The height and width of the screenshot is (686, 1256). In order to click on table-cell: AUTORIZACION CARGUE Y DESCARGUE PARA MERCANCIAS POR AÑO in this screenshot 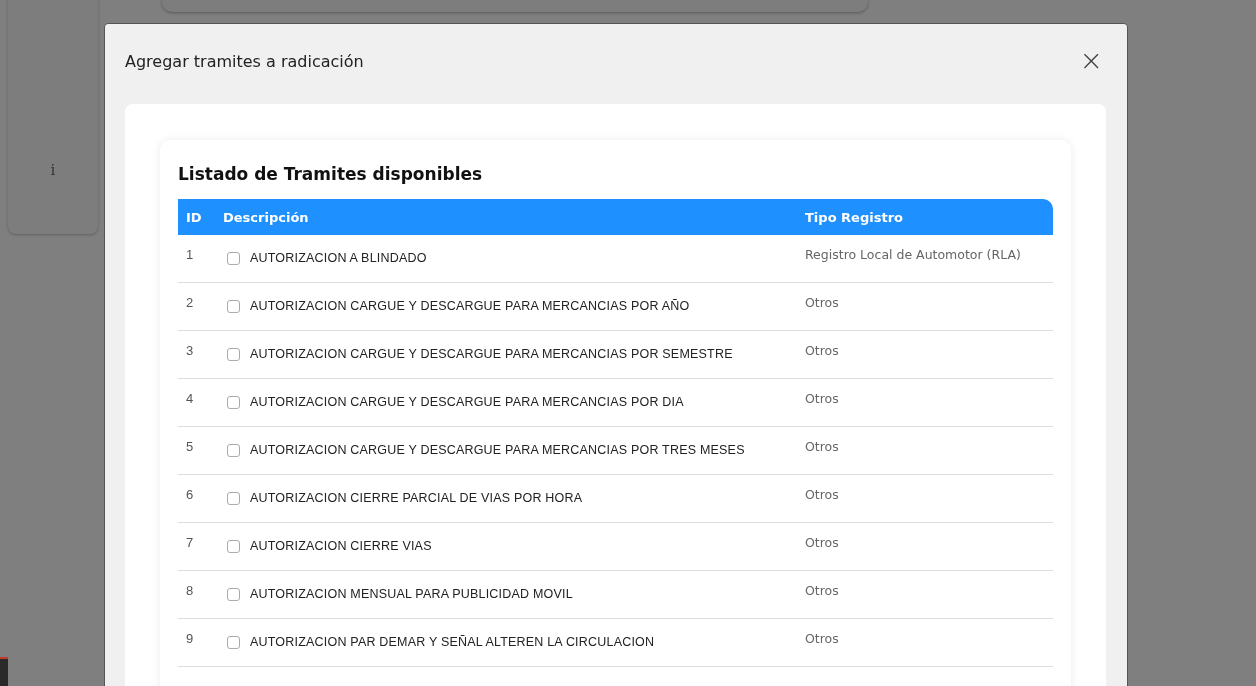, I will do `click(470, 306)`.